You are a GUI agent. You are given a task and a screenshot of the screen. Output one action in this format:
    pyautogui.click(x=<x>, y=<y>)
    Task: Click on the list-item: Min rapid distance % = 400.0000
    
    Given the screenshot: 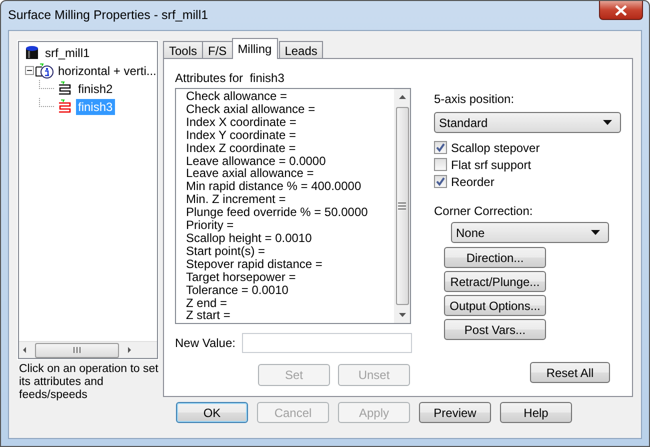 What is the action you would take?
    pyautogui.click(x=290, y=187)
    